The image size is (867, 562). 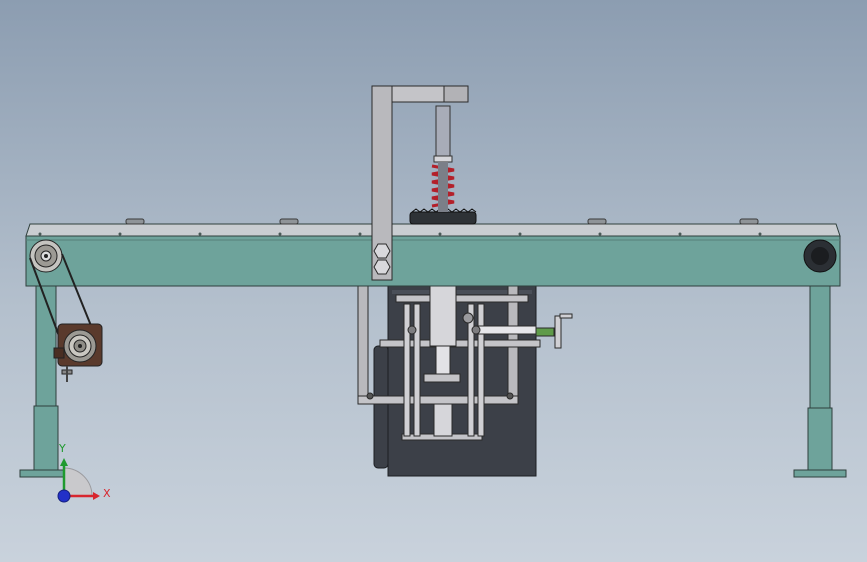 I want to click on y-axis-label: Y, so click(x=62, y=448).